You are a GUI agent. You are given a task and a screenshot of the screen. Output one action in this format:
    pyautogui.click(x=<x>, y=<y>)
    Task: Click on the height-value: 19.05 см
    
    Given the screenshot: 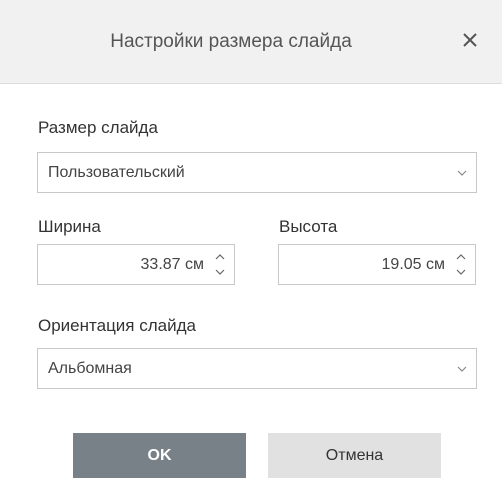 What is the action you would take?
    pyautogui.click(x=413, y=264)
    